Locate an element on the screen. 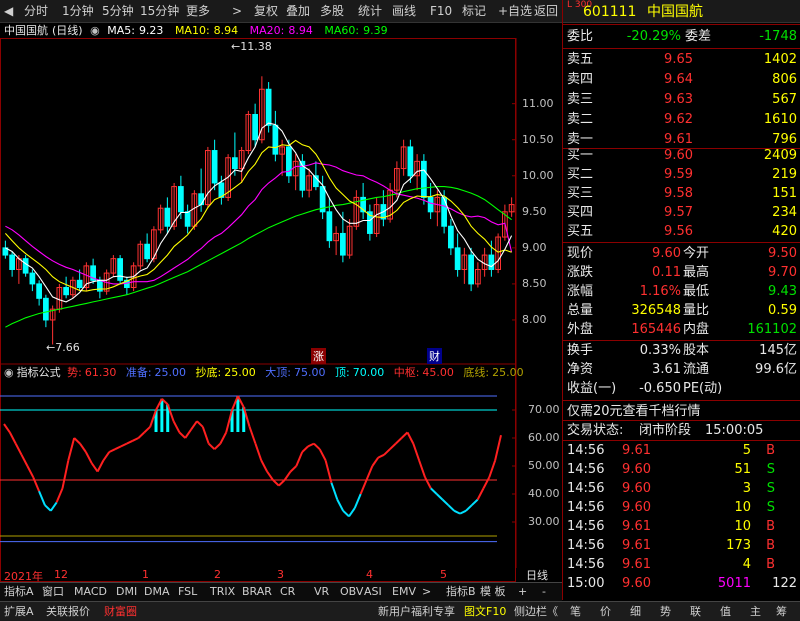  toolbar-item-13: +自选 is located at coordinates (515, 11).